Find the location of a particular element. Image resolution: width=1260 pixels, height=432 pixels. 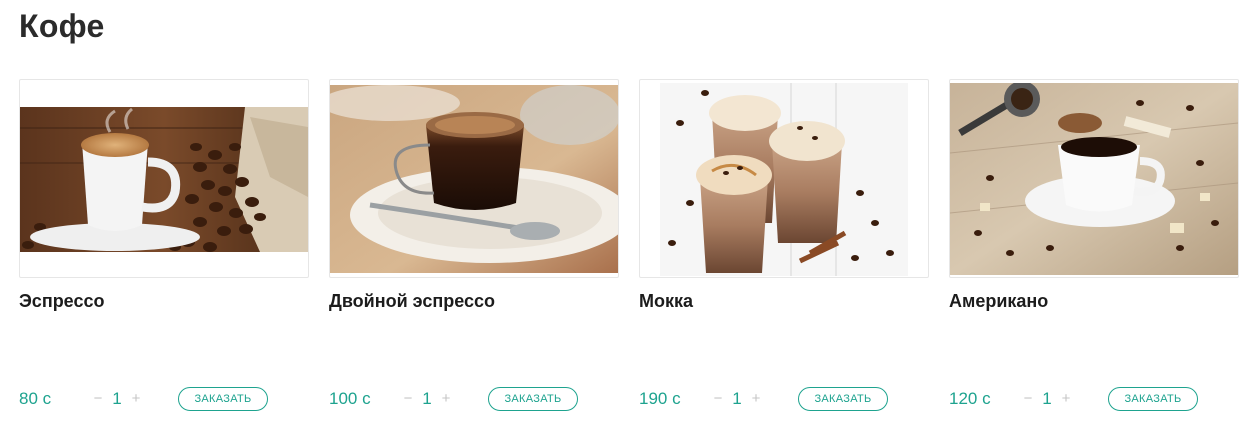

product-price: 100 с is located at coordinates (350, 398).